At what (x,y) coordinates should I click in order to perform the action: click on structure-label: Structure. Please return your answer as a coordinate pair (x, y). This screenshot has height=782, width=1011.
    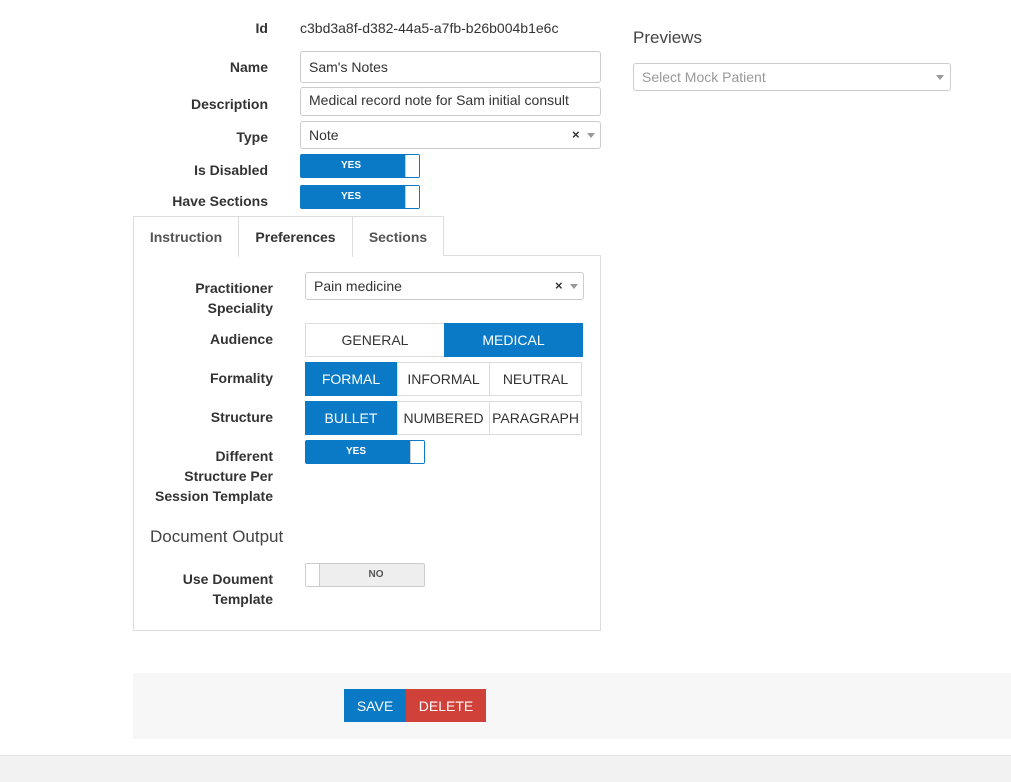
    Looking at the image, I should click on (241, 417).